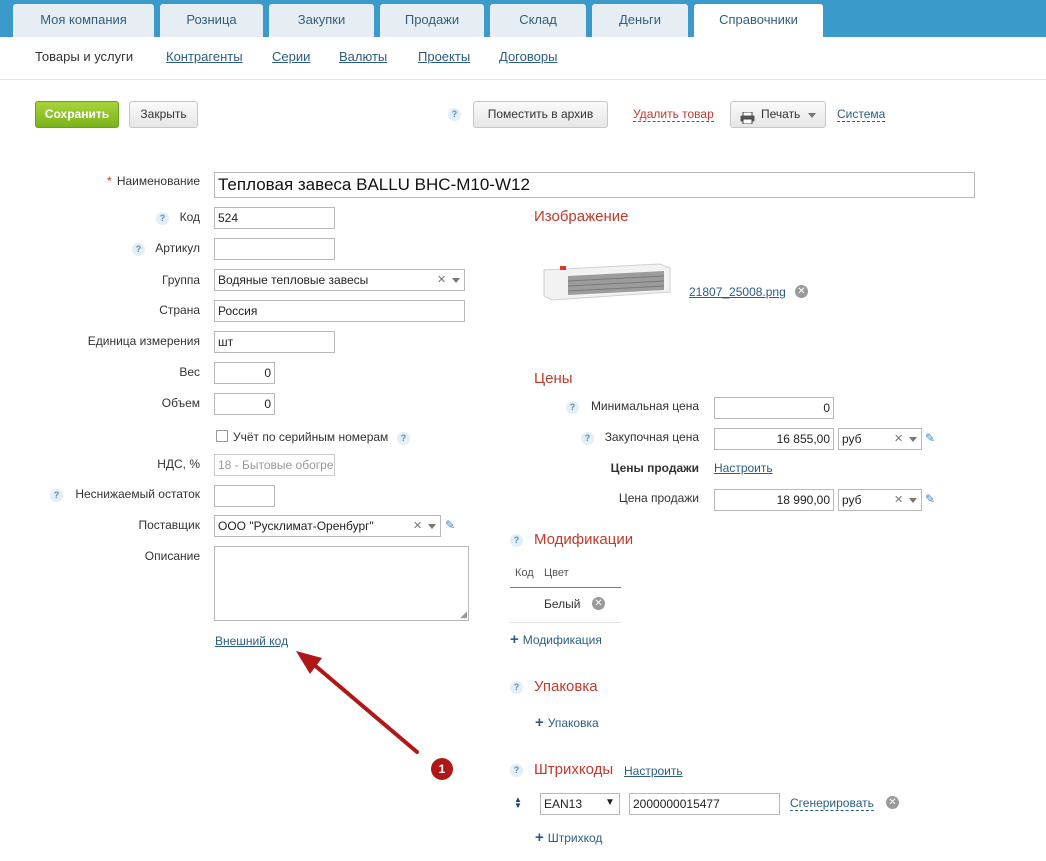 The height and width of the screenshot is (861, 1046). Describe the element at coordinates (311, 437) in the screenshot. I see `serial-label: Учёт по серийным номерам` at that location.